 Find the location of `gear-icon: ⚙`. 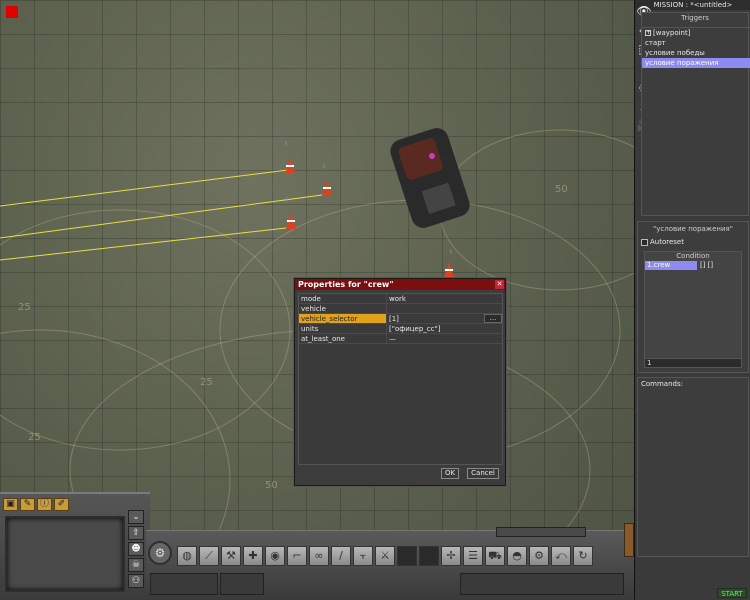

gear-icon: ⚙ is located at coordinates (160, 553).